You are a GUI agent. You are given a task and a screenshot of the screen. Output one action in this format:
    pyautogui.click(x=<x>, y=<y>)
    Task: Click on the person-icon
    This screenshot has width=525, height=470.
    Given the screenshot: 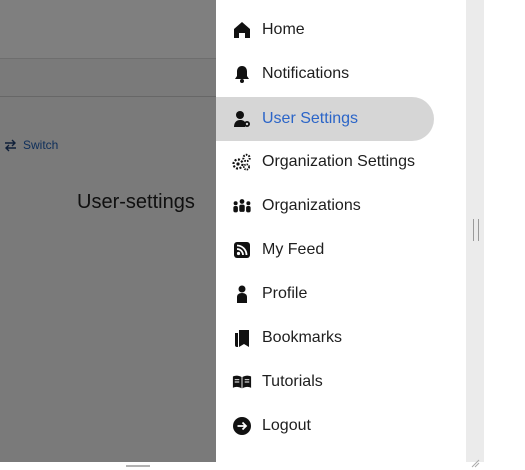 What is the action you would take?
    pyautogui.click(x=242, y=294)
    